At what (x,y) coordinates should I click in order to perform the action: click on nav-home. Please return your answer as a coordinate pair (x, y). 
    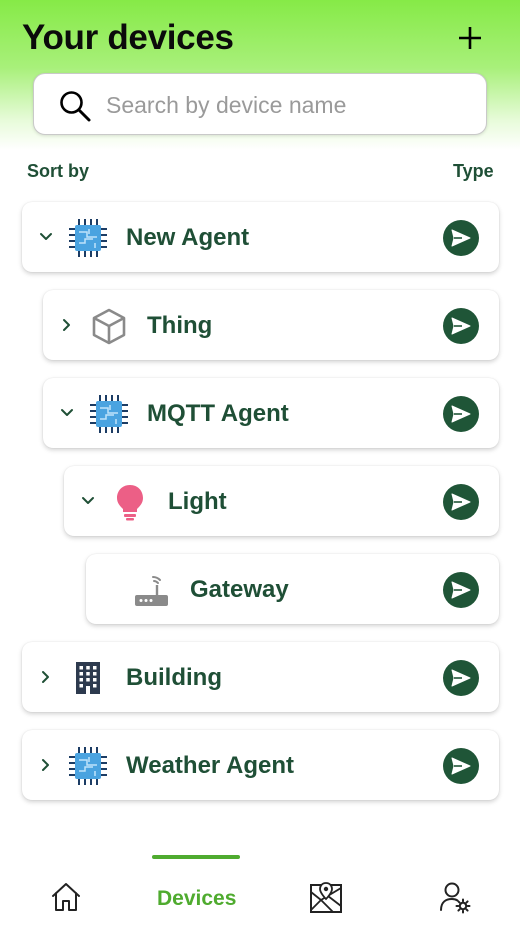
    Looking at the image, I should click on (66, 897).